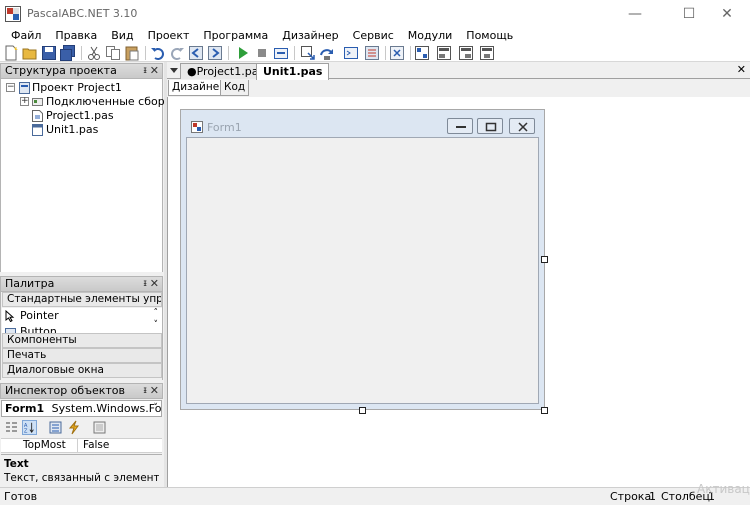  What do you see at coordinates (37, 102) in the screenshot?
I see `references-icon` at bounding box center [37, 102].